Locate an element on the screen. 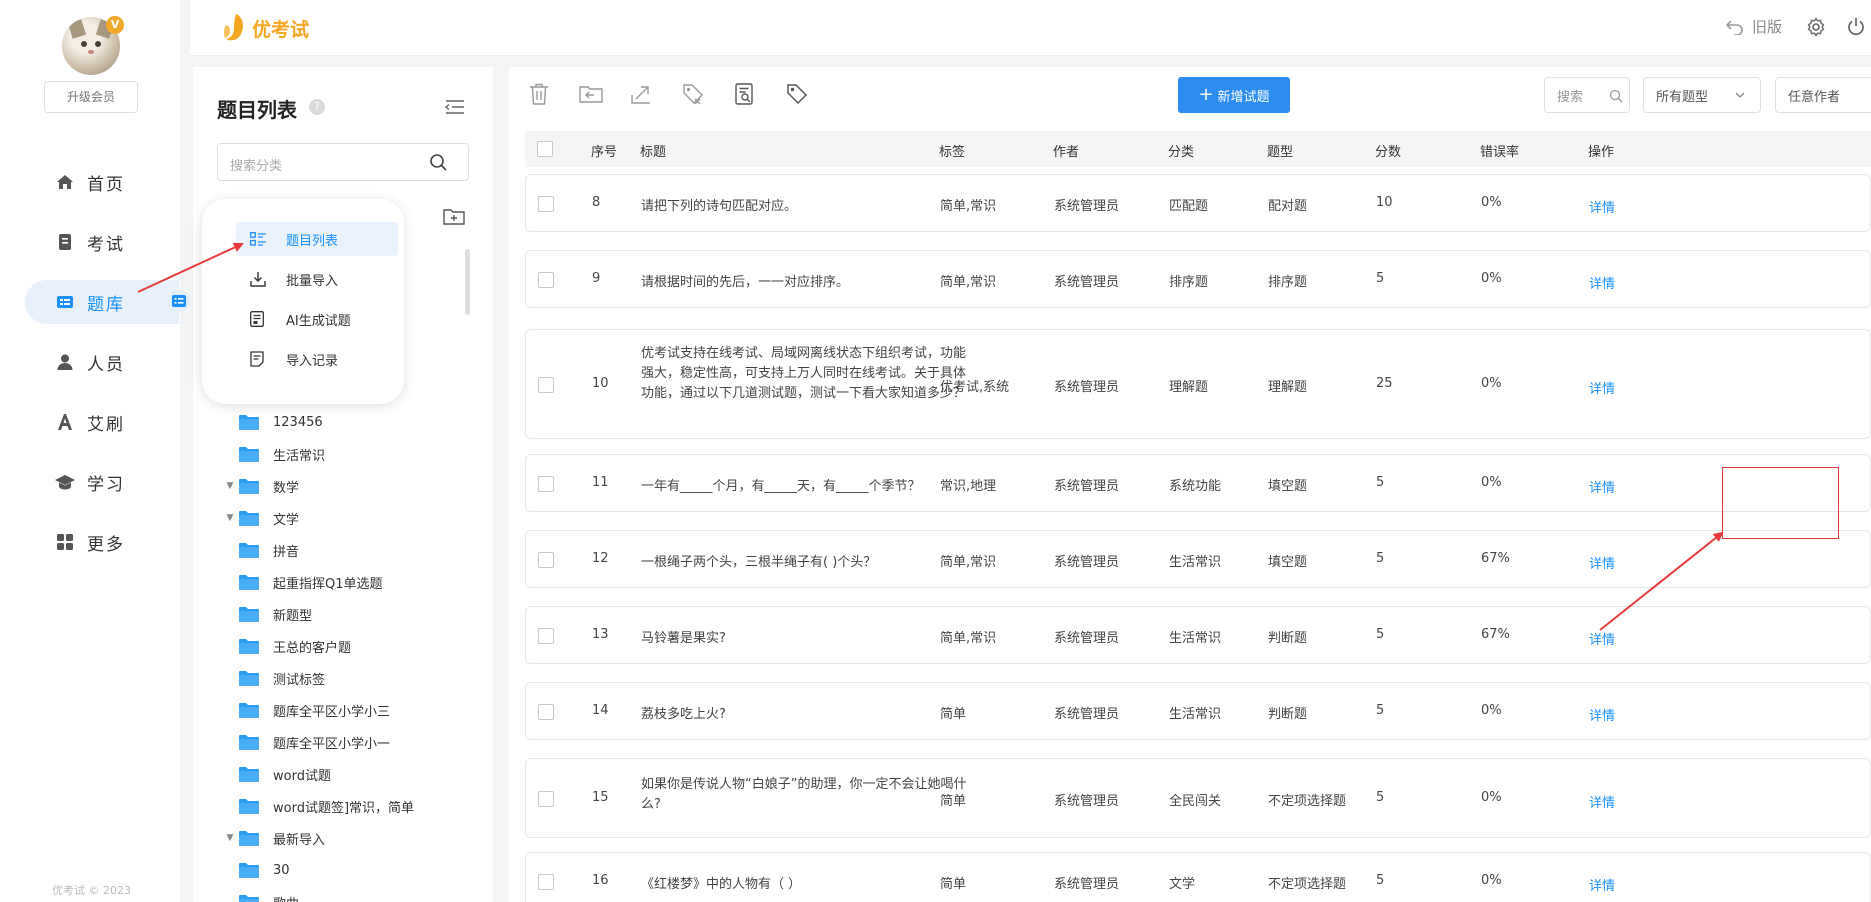 This screenshot has height=902, width=1871. gear-icon is located at coordinates (1816, 29).